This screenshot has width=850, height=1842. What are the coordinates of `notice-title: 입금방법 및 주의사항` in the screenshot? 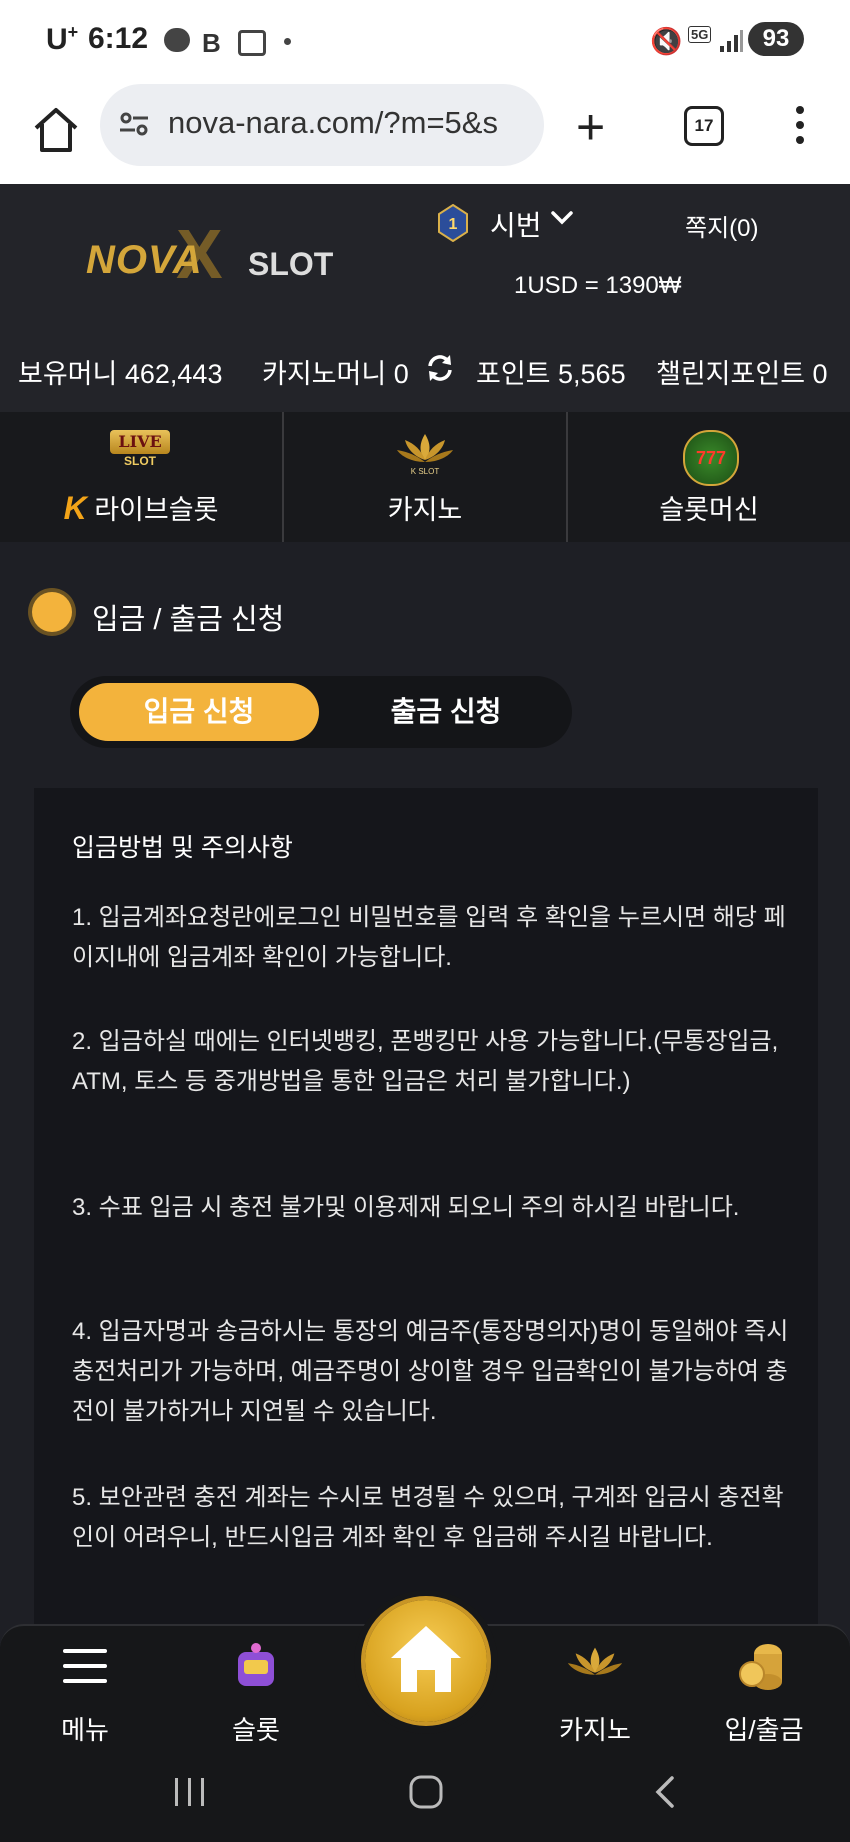 It's located at (182, 848).